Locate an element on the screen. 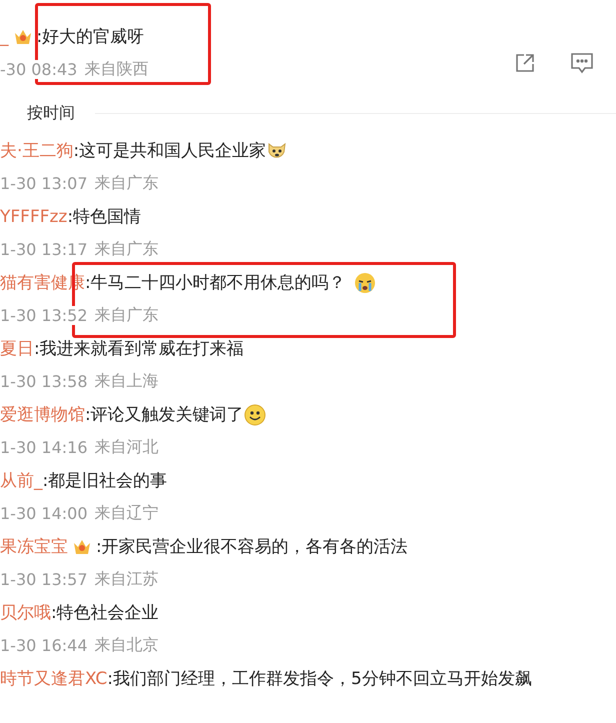 The width and height of the screenshot is (616, 723). comment-time: -30 08:43 is located at coordinates (39, 69).